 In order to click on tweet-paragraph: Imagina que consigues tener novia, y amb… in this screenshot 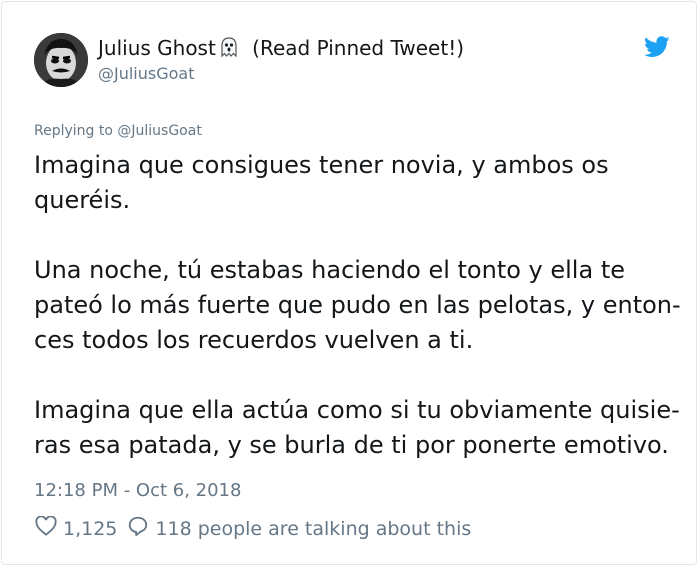, I will do `click(321, 182)`.